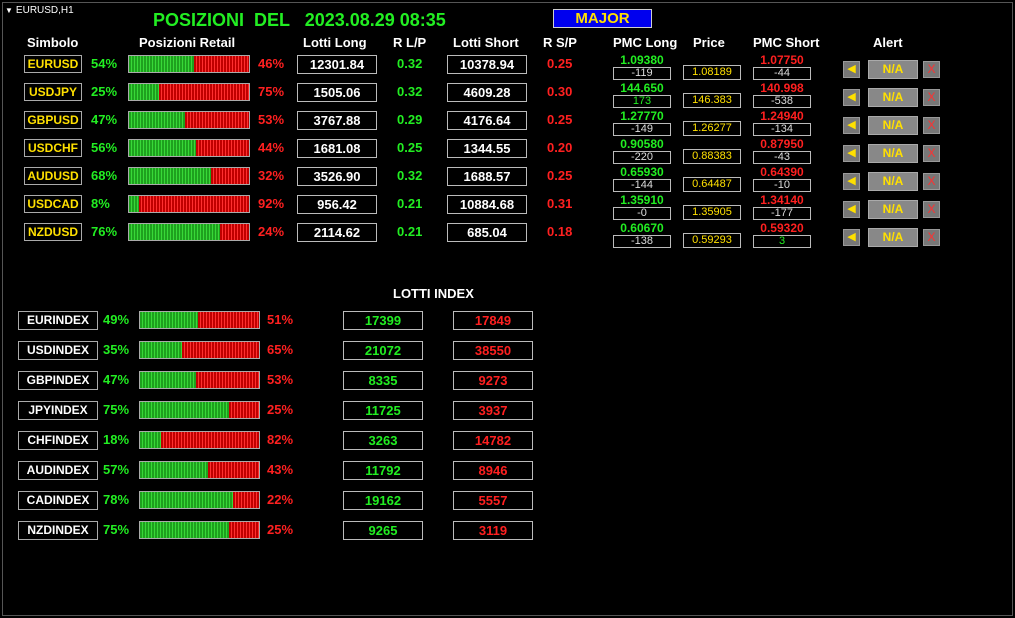 This screenshot has height=618, width=1015. Describe the element at coordinates (383, 470) in the screenshot. I see `index-lotti-long: 11792` at that location.